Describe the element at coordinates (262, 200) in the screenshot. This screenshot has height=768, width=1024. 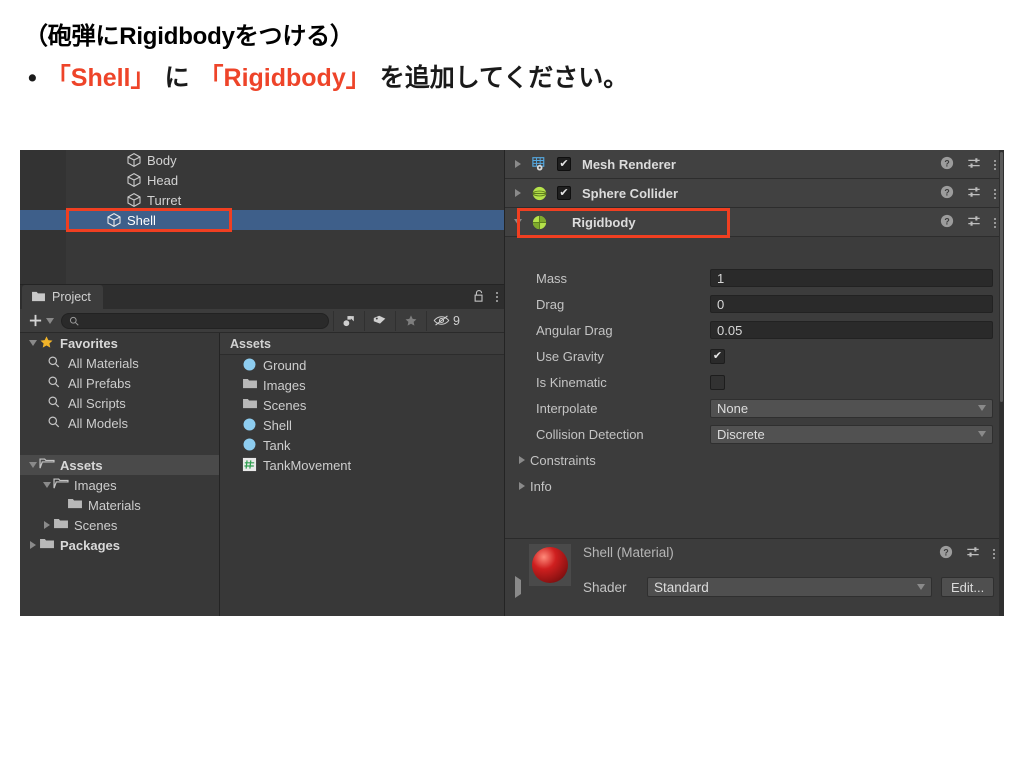
I see `hierarchy-item-turret: Turret` at that location.